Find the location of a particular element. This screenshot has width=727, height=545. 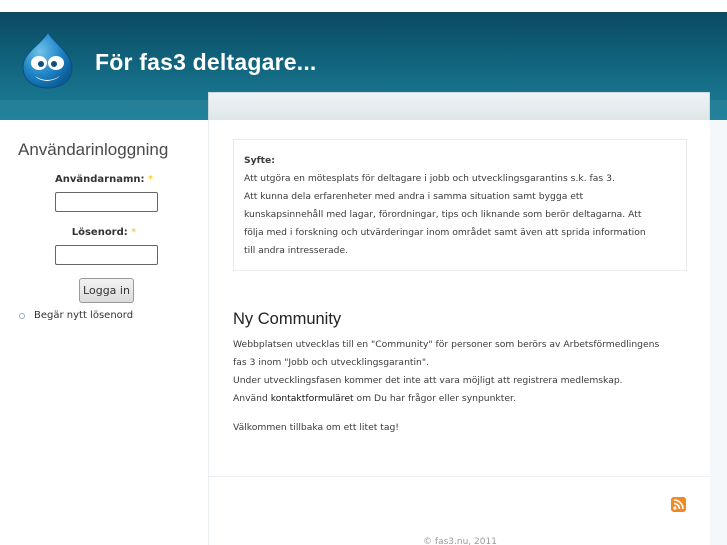

username-label-text: Användarnamn: is located at coordinates (100, 179).